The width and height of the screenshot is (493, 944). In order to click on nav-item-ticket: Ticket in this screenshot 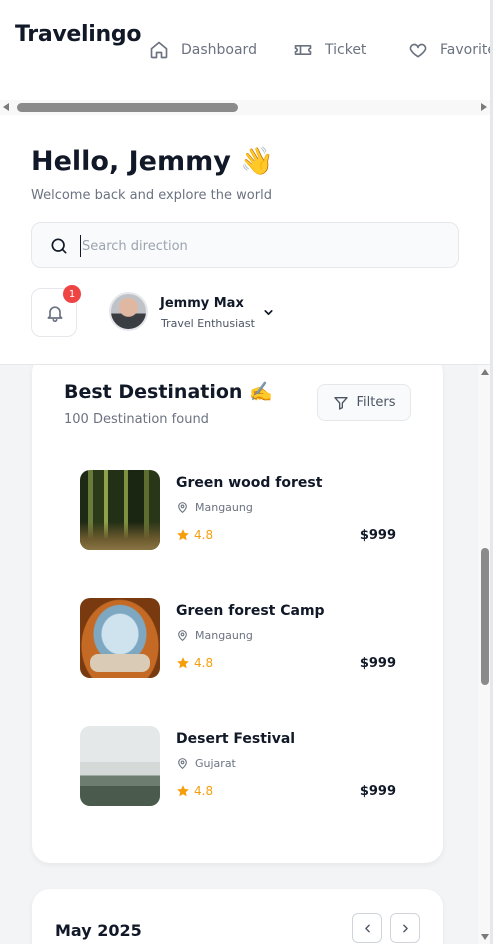, I will do `click(329, 50)`.